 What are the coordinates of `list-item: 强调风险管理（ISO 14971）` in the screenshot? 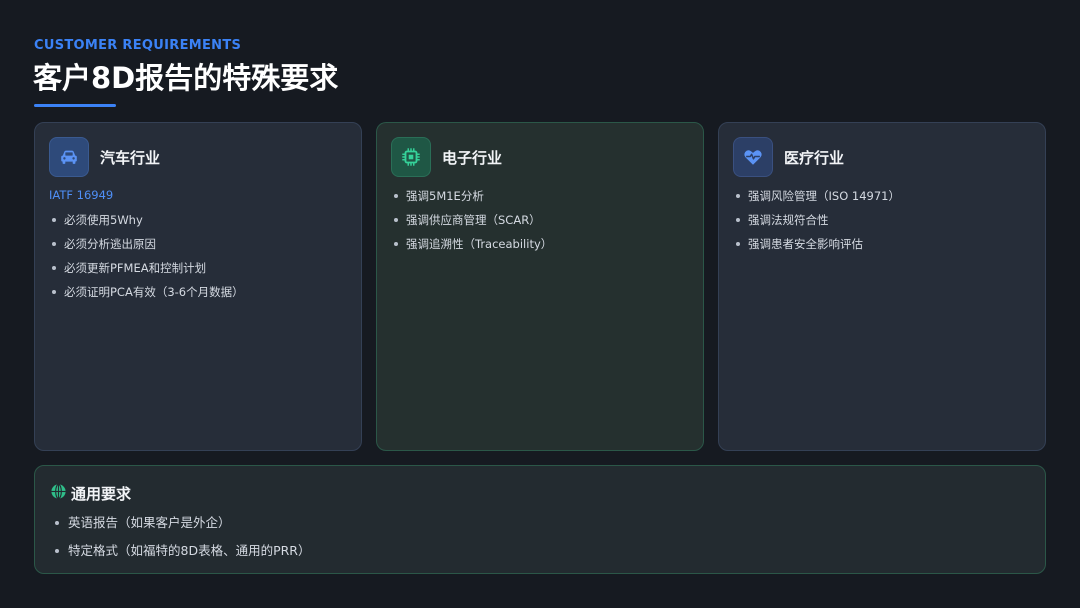 It's located at (816, 199).